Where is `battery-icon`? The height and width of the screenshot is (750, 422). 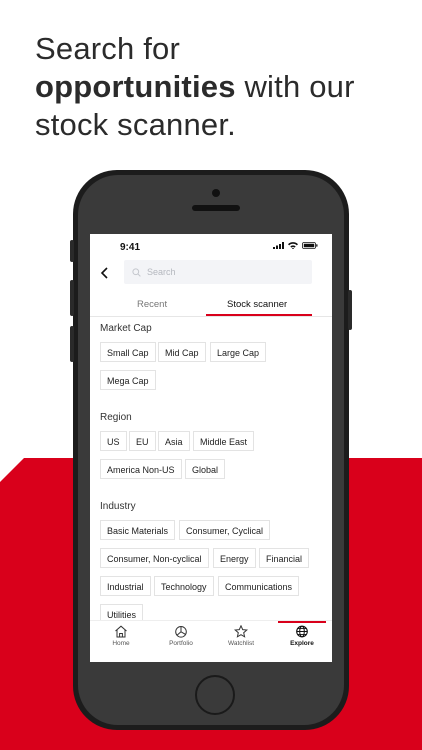 battery-icon is located at coordinates (310, 245).